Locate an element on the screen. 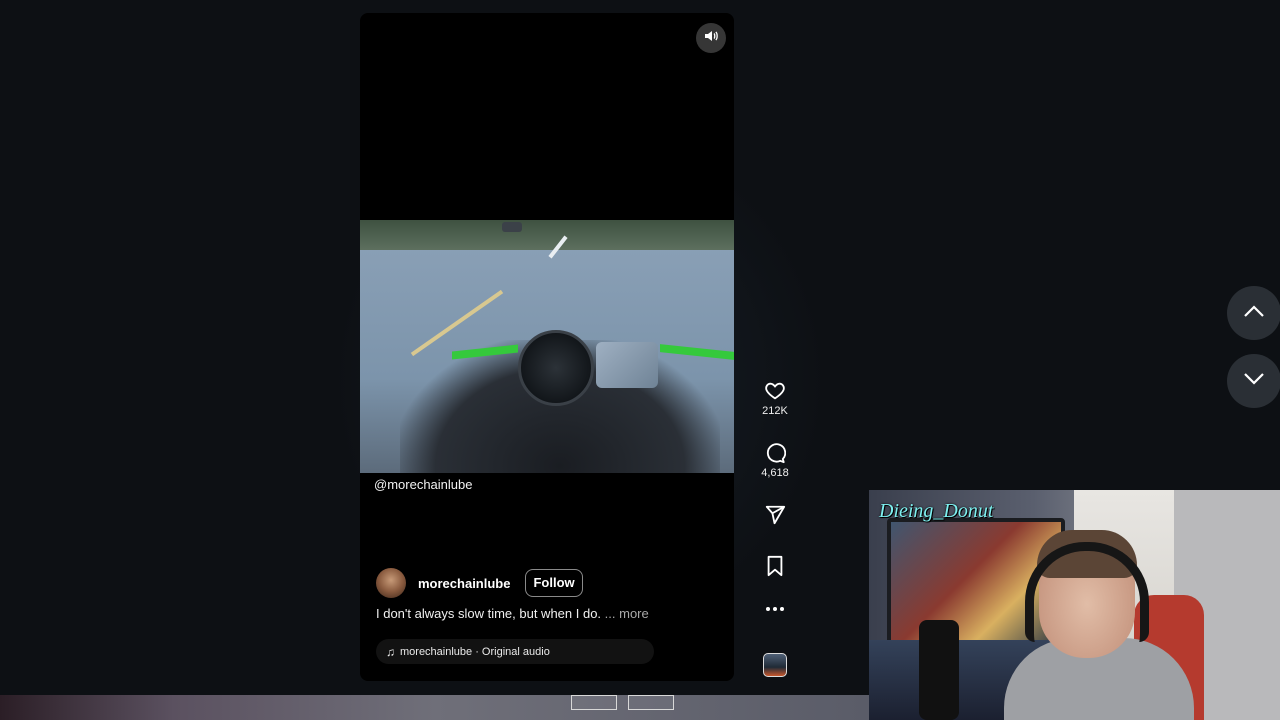 The height and width of the screenshot is (720, 1280). comment-icon is located at coordinates (775, 453).